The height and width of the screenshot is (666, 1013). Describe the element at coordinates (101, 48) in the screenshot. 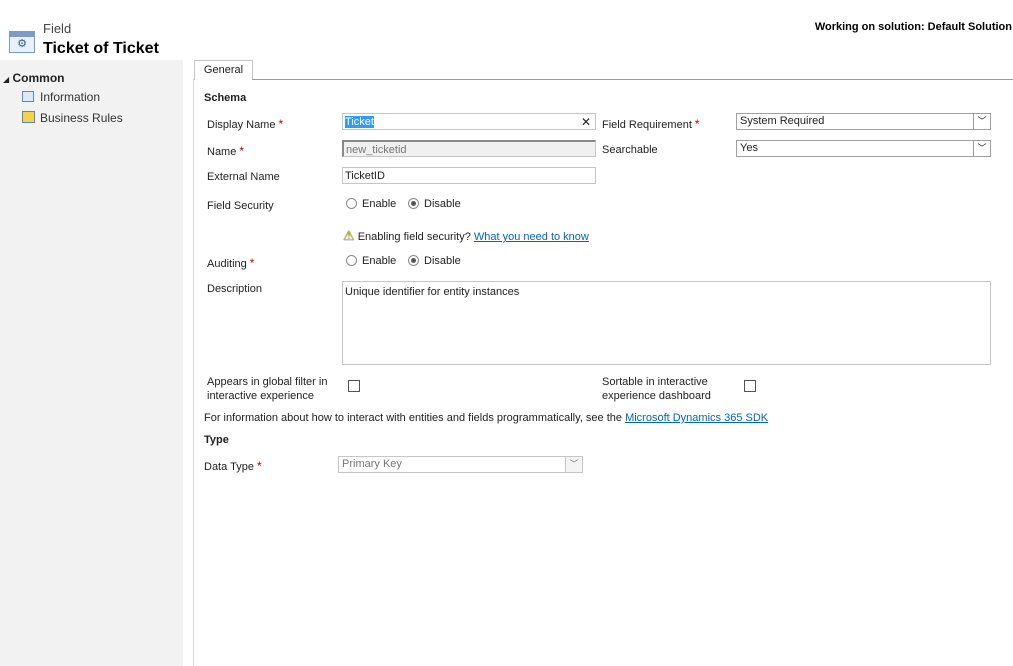

I see `page-title: Ticket of Ticket` at that location.